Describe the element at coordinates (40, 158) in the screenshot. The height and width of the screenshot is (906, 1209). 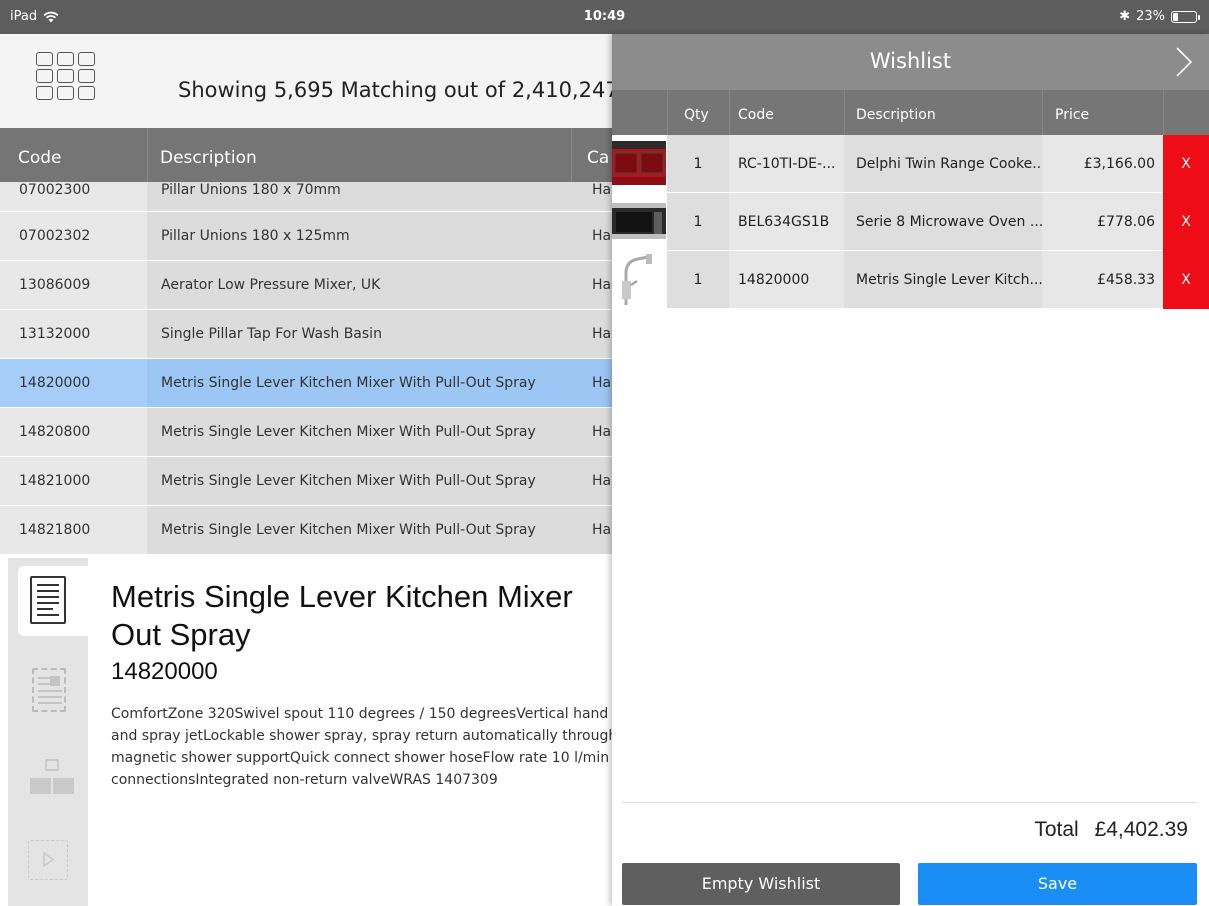
I see `column-code: Code` at that location.